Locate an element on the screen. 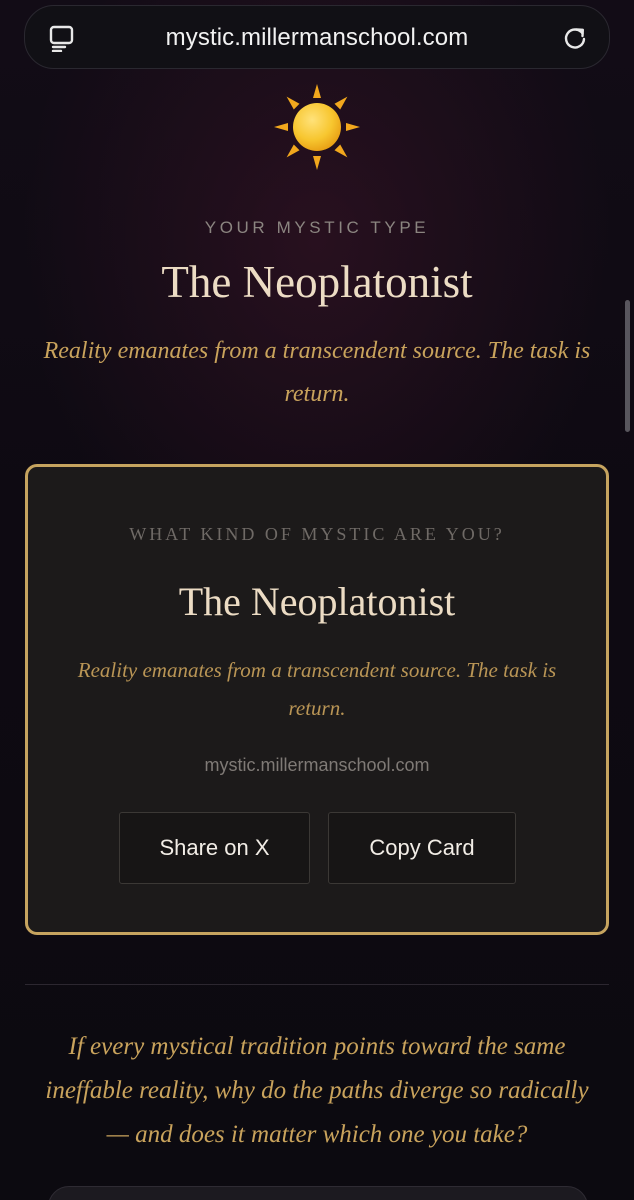 This screenshot has height=1200, width=634. section-divider is located at coordinates (317, 984).